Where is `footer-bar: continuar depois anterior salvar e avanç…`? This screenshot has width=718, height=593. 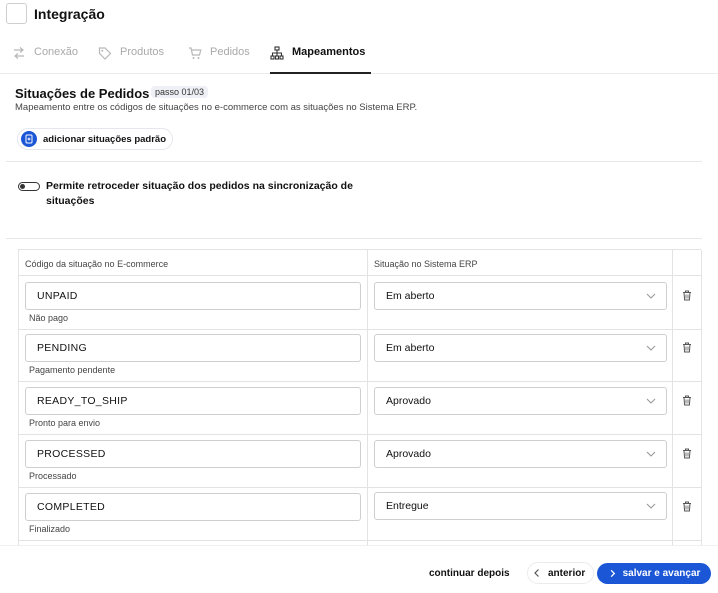
footer-bar: continuar depois anterior salvar e avanç… is located at coordinates (359, 569).